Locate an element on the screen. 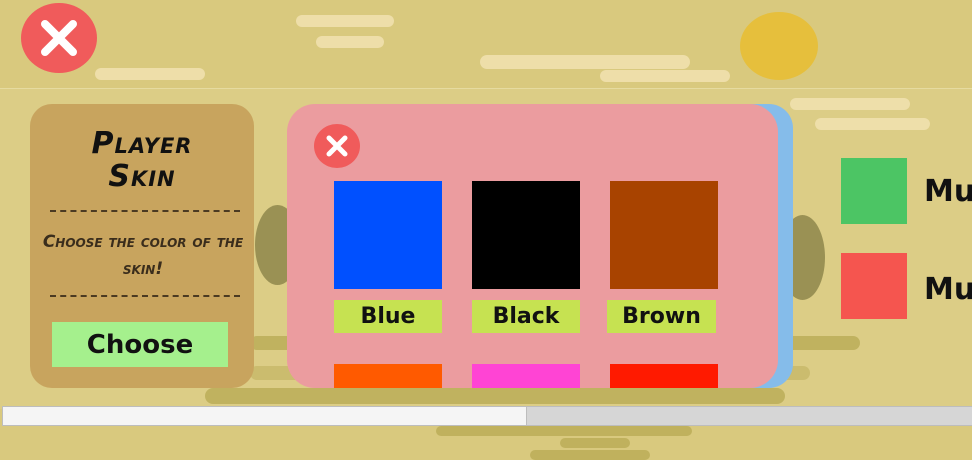  modal-close-button is located at coordinates (337, 146).